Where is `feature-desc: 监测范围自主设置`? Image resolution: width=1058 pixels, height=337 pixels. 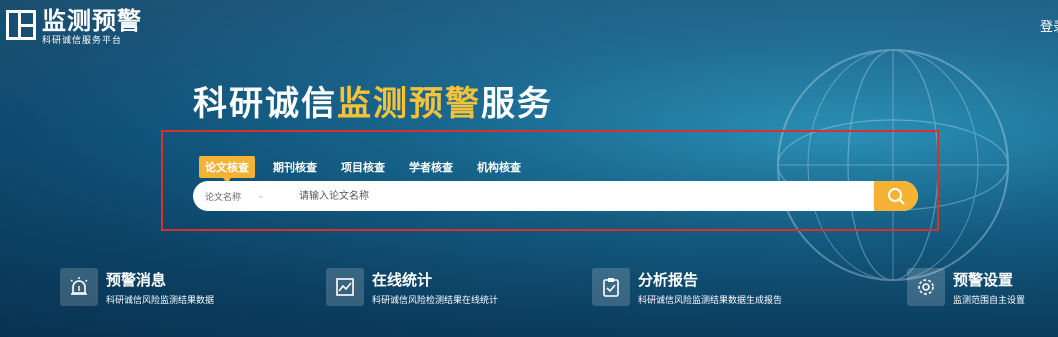 feature-desc: 监测范围自主设置 is located at coordinates (989, 301).